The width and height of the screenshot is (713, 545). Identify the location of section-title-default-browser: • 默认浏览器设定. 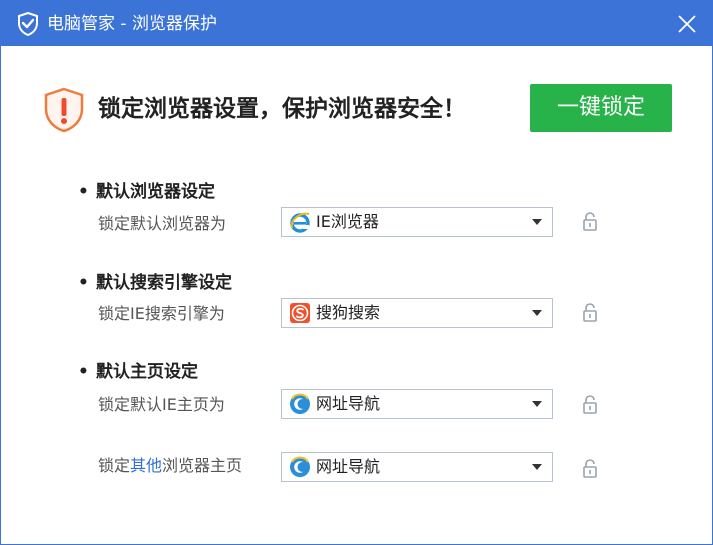
(146, 192).